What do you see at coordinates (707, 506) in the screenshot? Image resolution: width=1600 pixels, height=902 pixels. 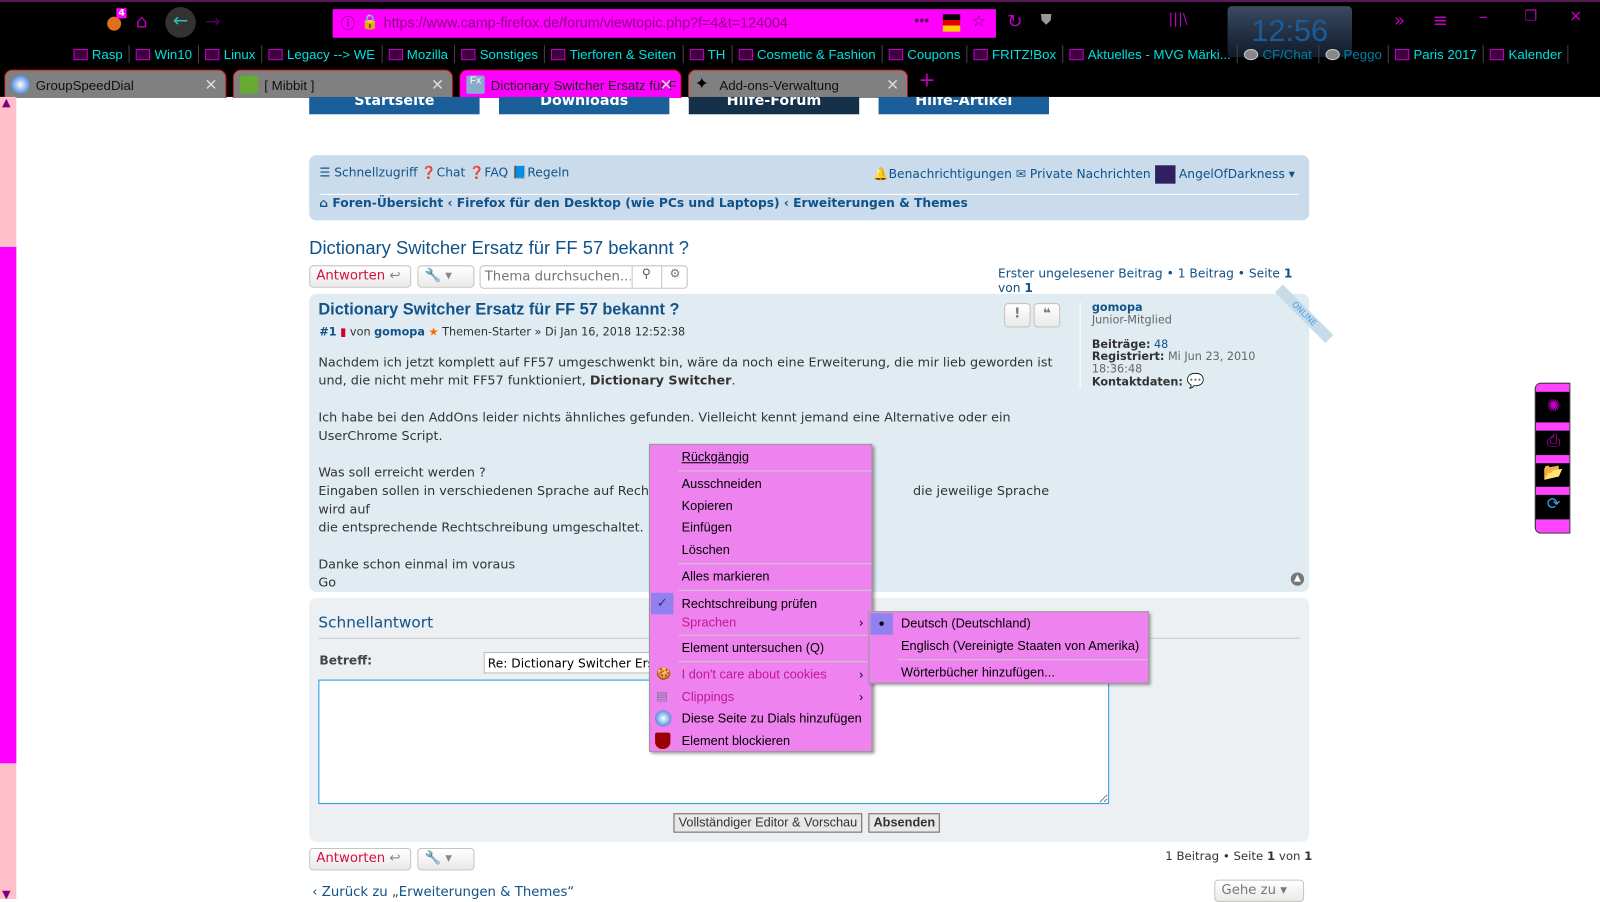 I see `menu-copy: Kopieren` at bounding box center [707, 506].